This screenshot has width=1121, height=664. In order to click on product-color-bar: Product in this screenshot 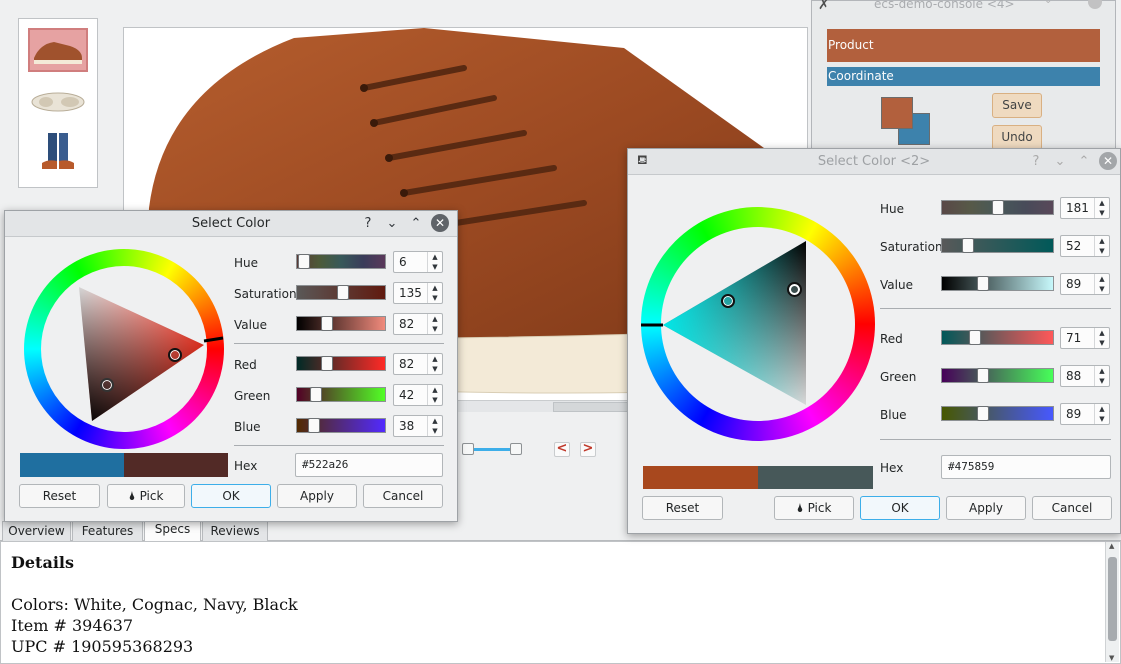, I will do `click(963, 45)`.